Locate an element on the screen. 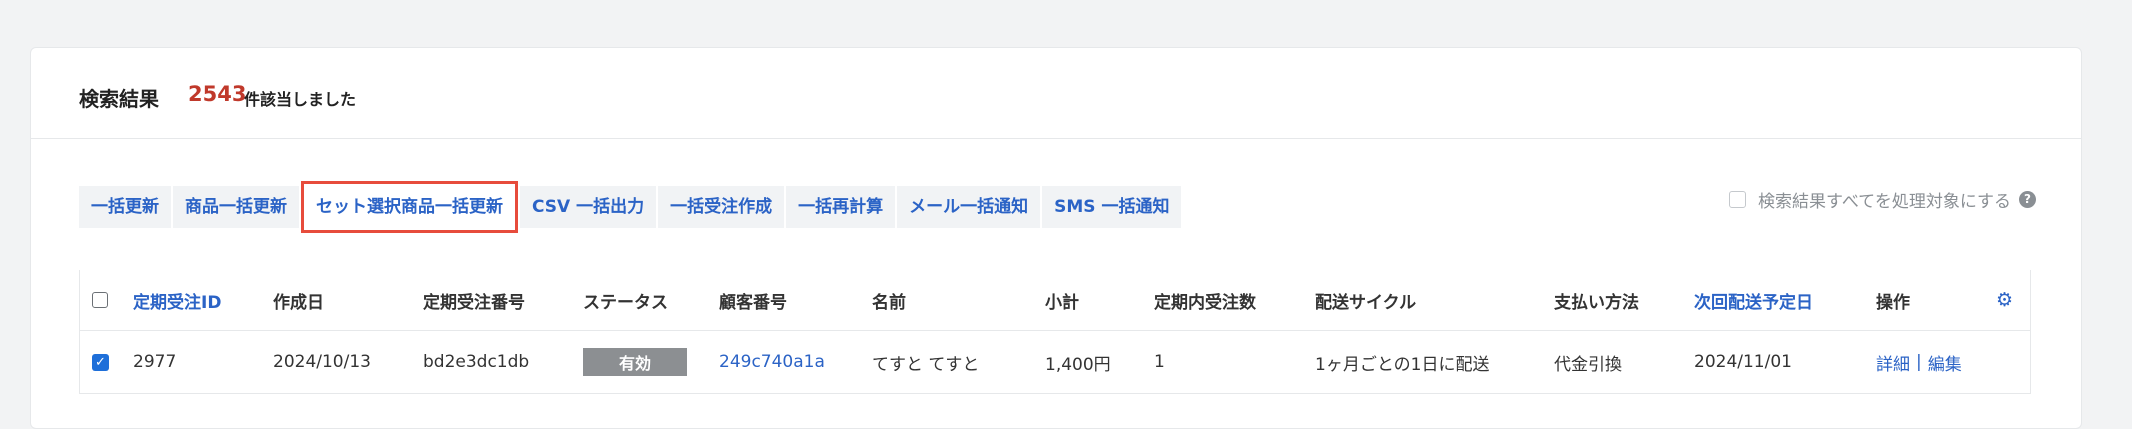  select-all-results: 検索結果すべてを処理対象にする ? is located at coordinates (1882, 199).